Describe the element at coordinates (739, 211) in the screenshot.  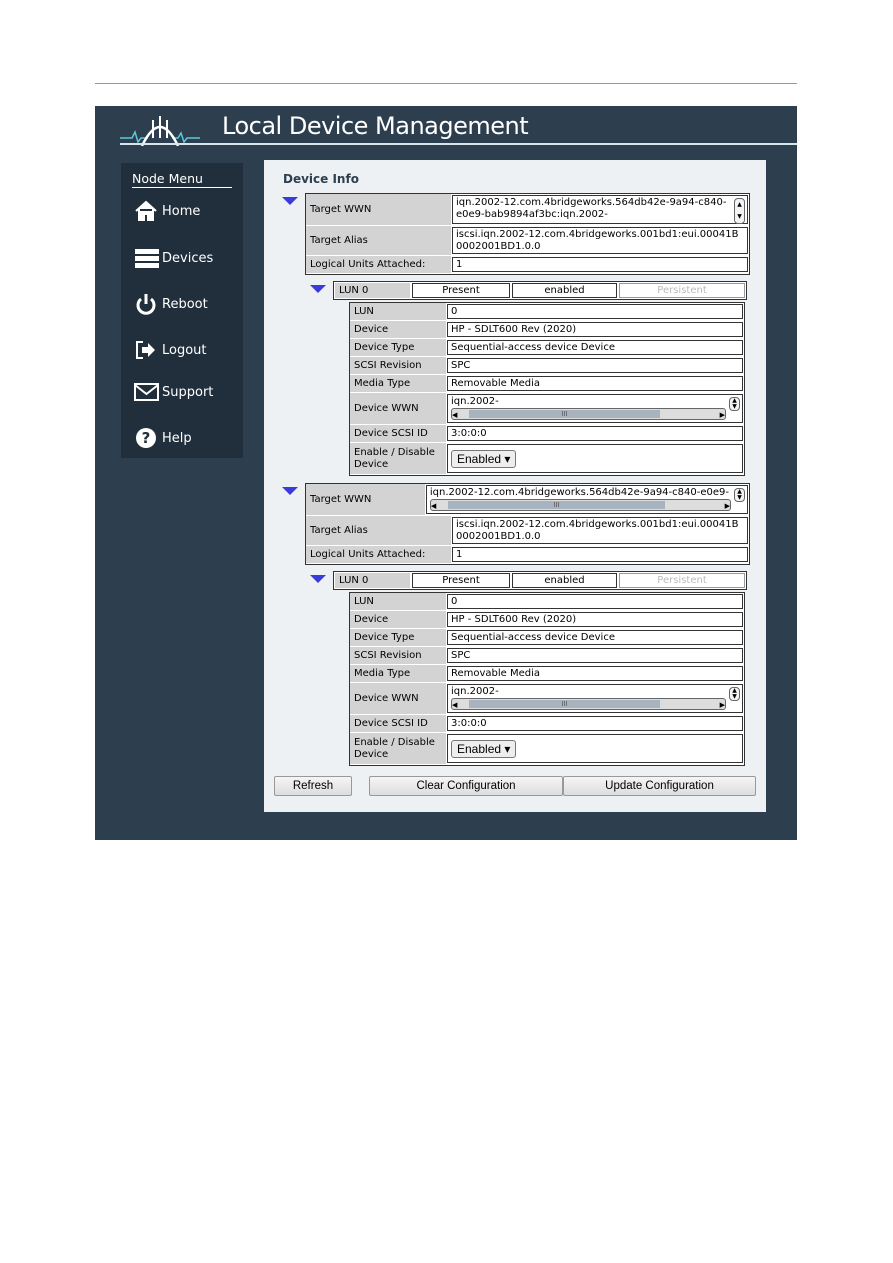
I see `wwn-scrollbar: ▲ ▼` at that location.